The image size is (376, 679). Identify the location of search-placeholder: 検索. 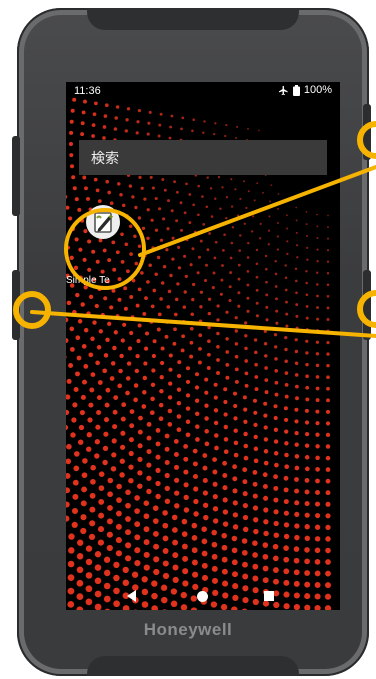
(105, 158).